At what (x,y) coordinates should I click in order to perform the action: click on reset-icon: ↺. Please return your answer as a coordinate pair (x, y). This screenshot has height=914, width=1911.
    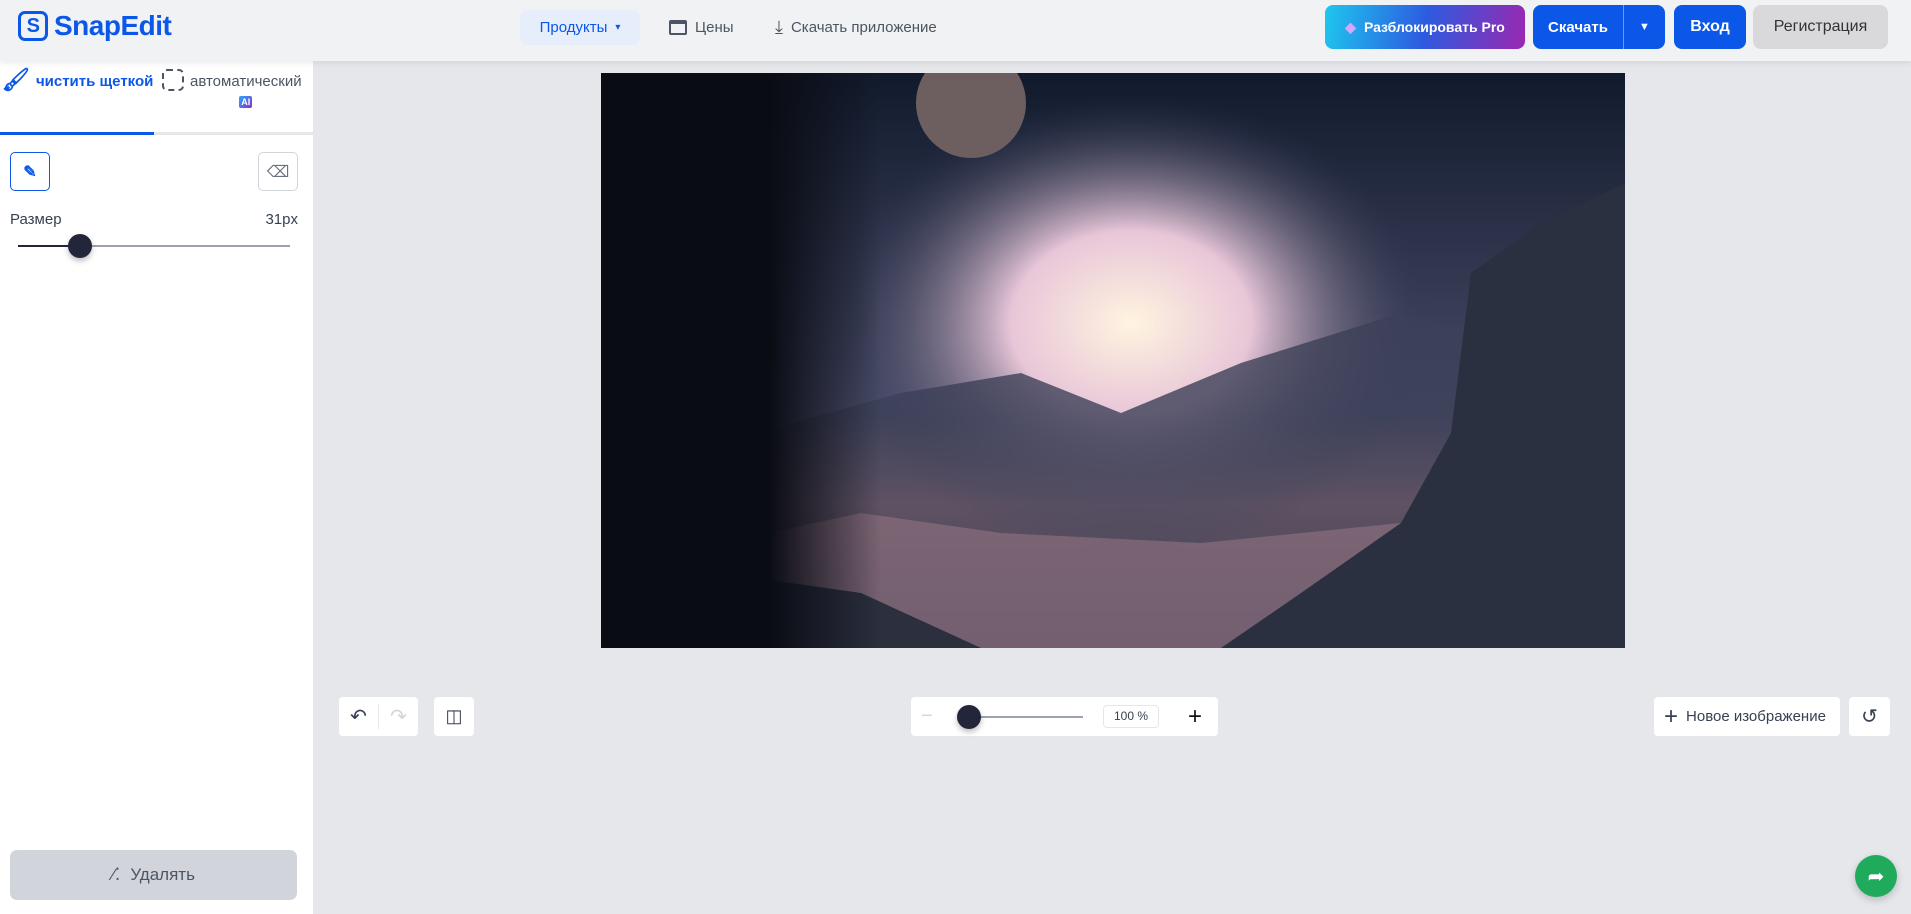
    Looking at the image, I should click on (1869, 717).